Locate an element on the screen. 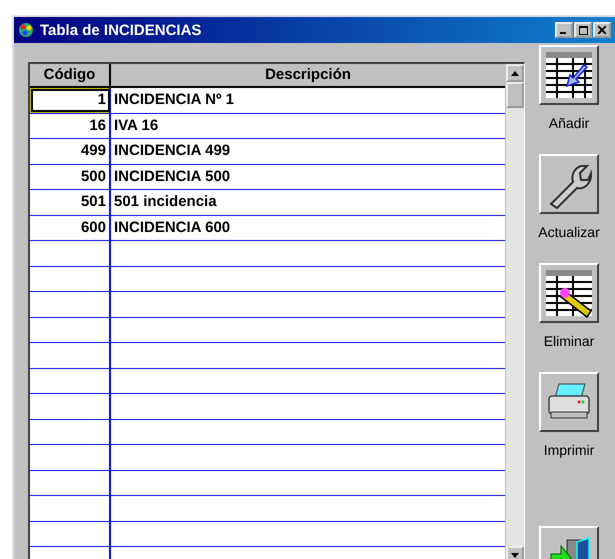 The width and height of the screenshot is (615, 559). table-cell: 501 incidencia is located at coordinates (308, 202).